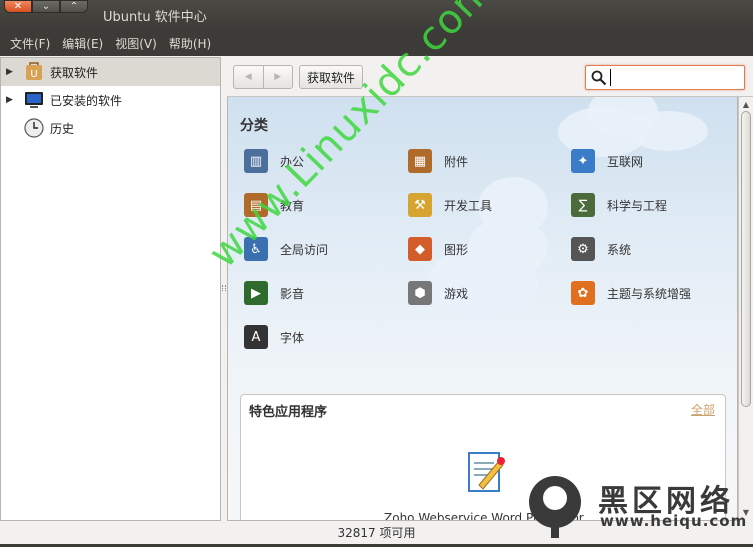 The width and height of the screenshot is (753, 547). Describe the element at coordinates (190, 43) in the screenshot. I see `menu-help: 帮助(H)` at that location.